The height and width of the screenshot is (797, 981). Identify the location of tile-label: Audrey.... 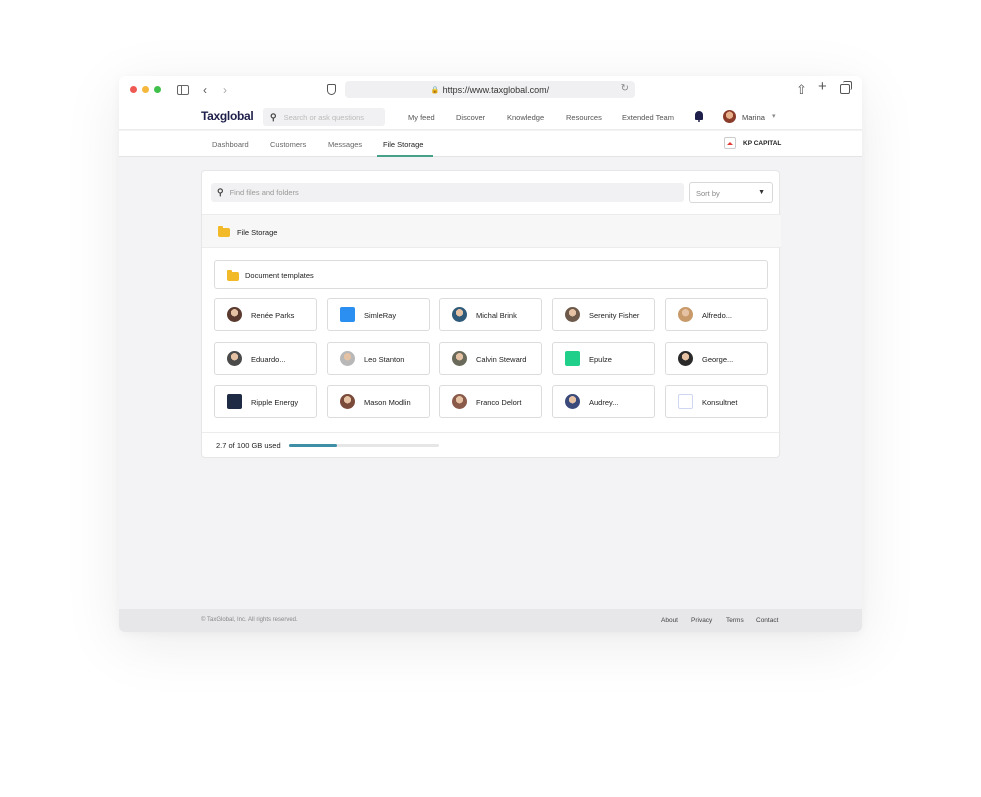
(604, 402).